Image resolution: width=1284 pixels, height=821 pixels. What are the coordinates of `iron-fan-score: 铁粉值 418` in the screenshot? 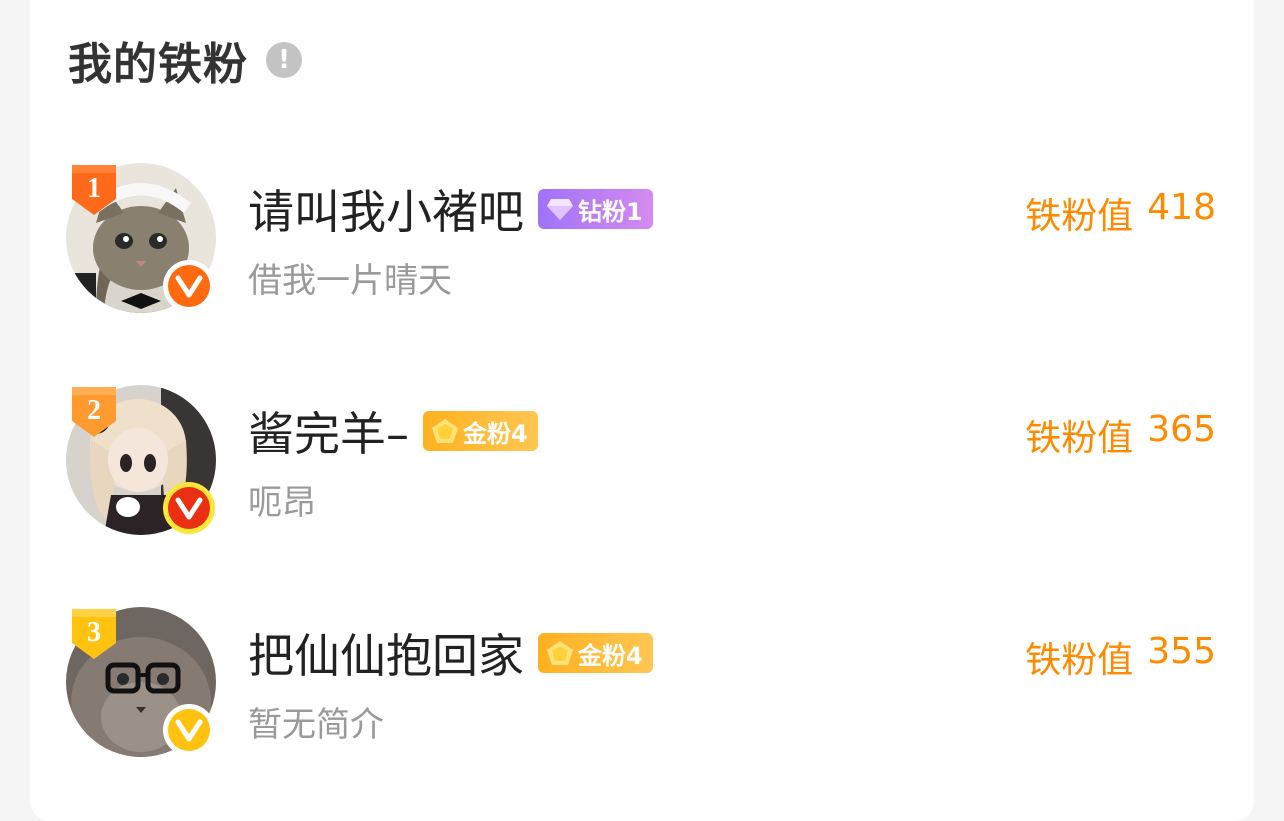 It's located at (1120, 213).